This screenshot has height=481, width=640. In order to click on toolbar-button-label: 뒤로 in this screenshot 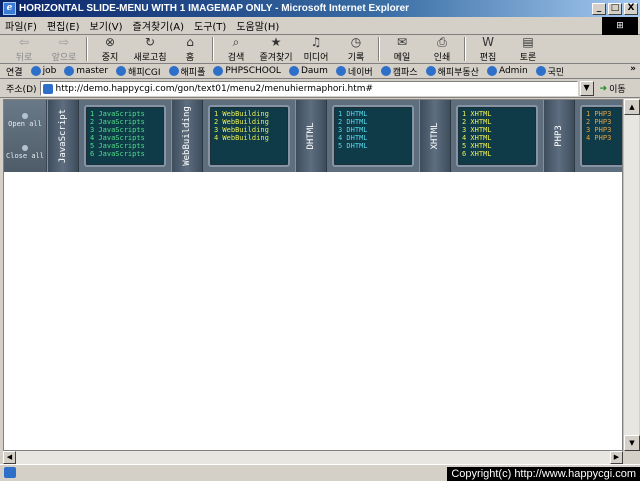, I will do `click(24, 58)`.